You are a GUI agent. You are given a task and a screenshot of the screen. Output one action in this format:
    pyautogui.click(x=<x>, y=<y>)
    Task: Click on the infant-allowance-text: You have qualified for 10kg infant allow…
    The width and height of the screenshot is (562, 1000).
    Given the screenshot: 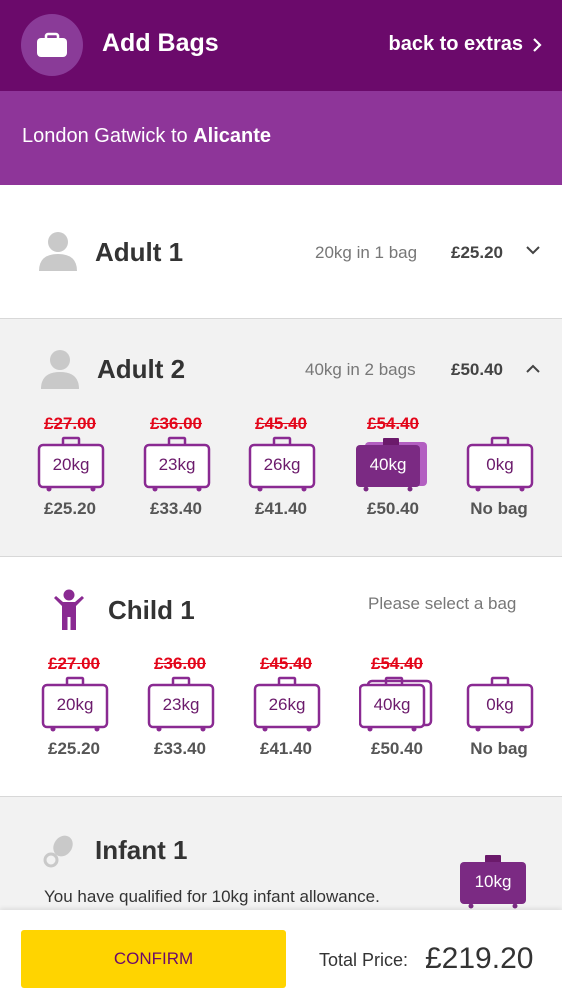 What is the action you would take?
    pyautogui.click(x=212, y=896)
    